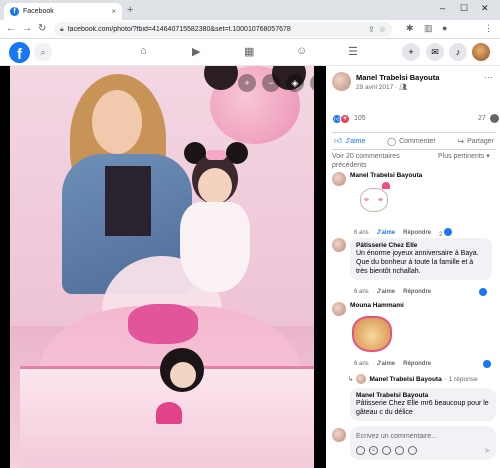 The height and width of the screenshot is (468, 500). What do you see at coordinates (339, 435) in the screenshot?
I see `composer-avatar` at bounding box center [339, 435].